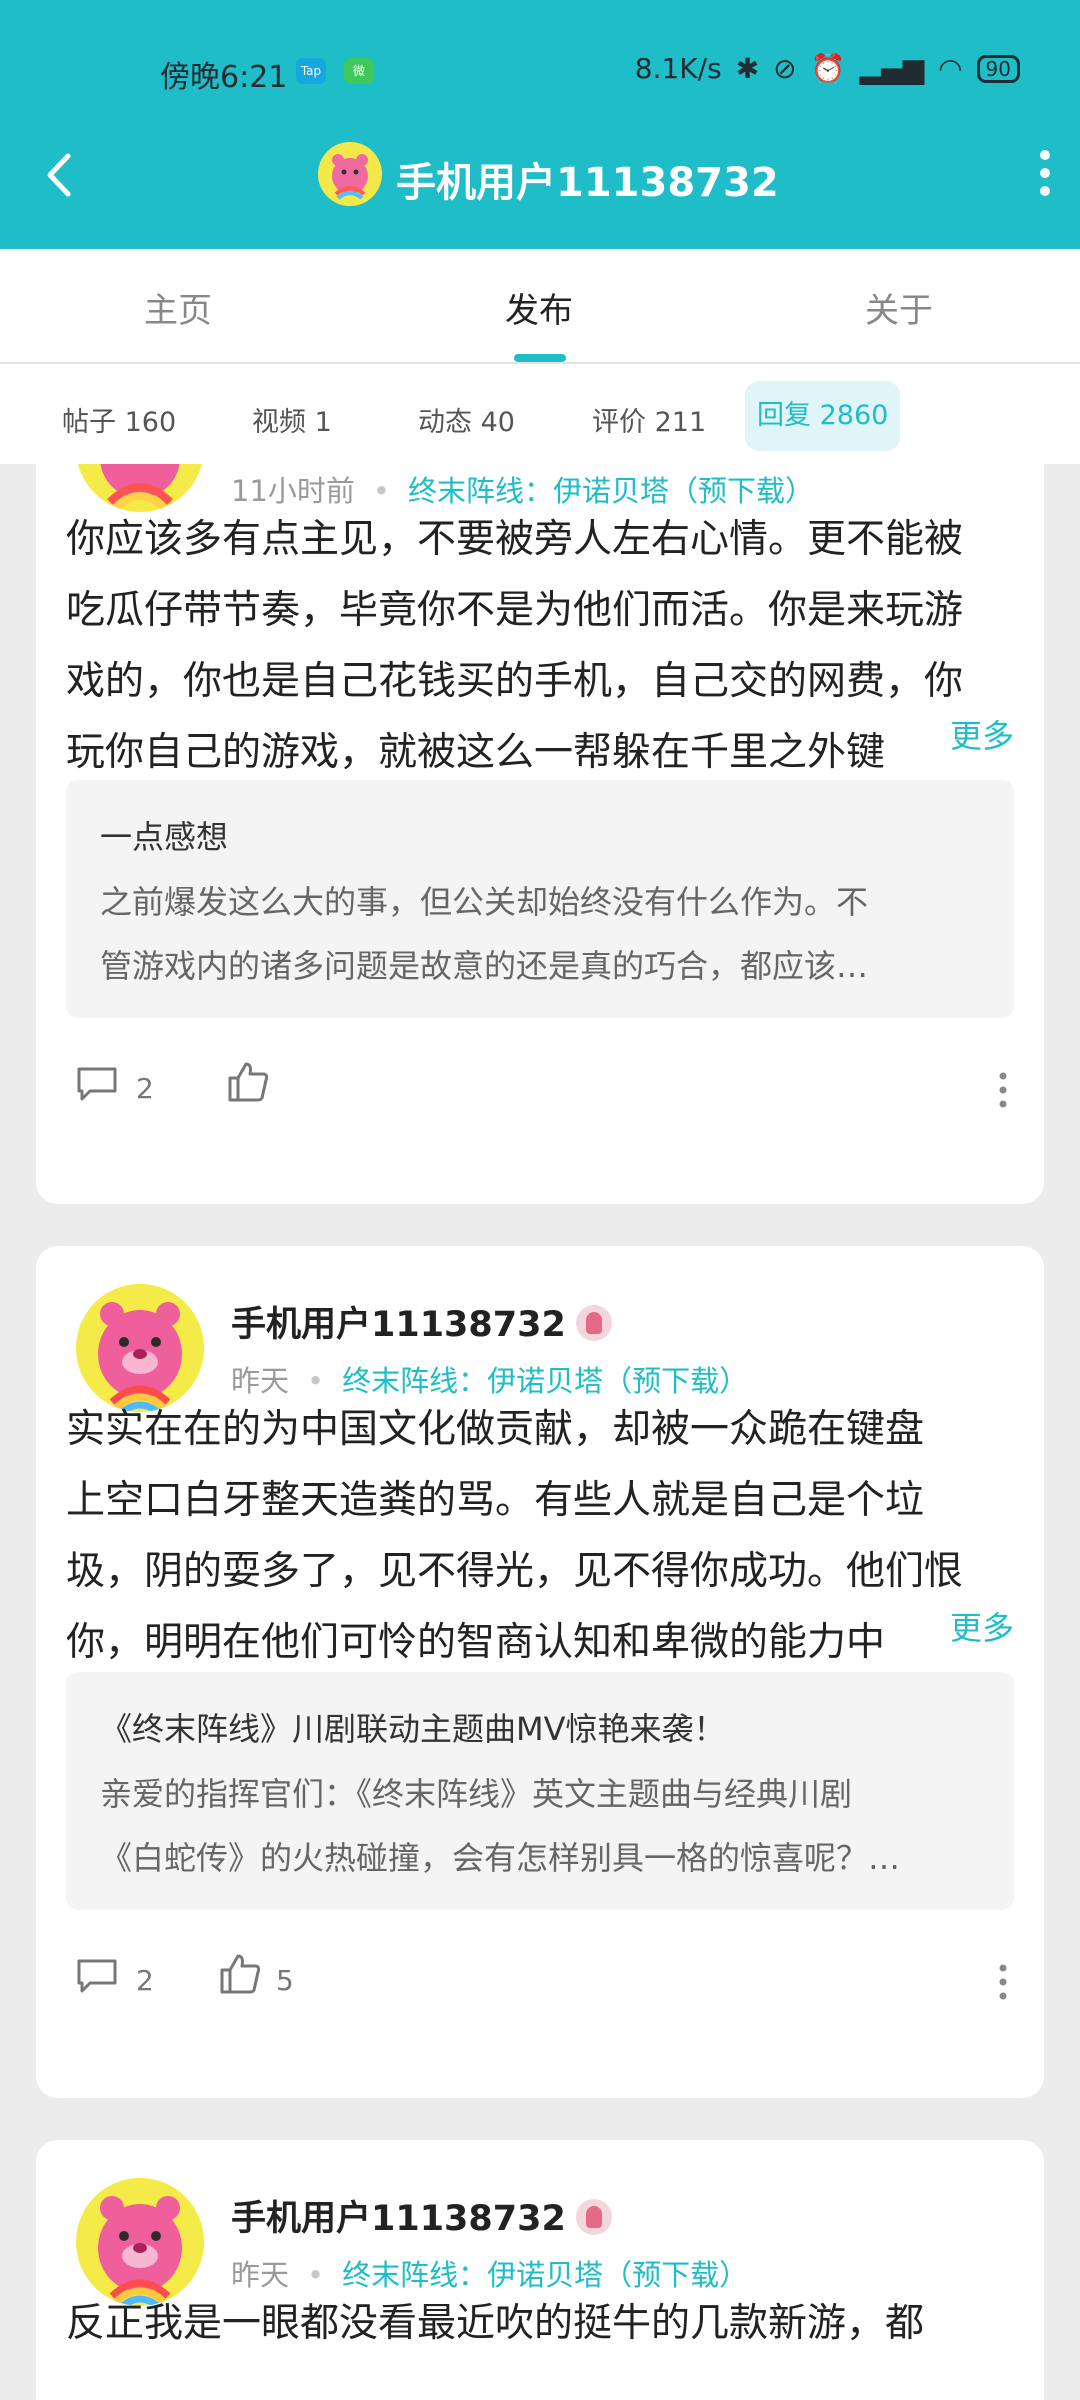 The height and width of the screenshot is (2400, 1080). I want to click on mute-icon: ⊘, so click(785, 68).